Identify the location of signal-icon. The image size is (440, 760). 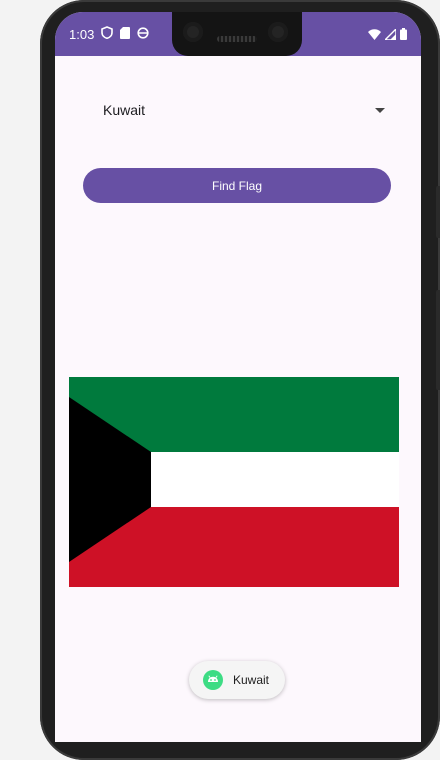
(390, 36).